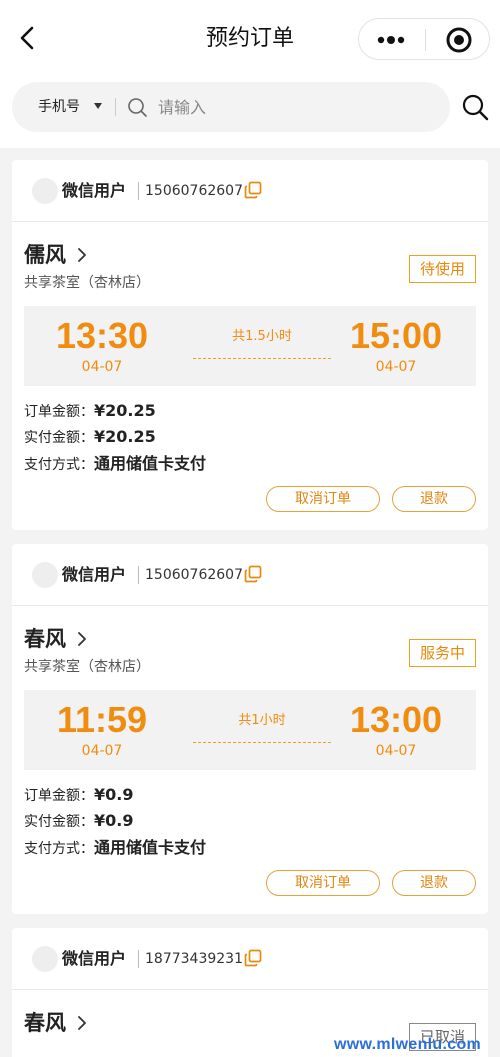 This screenshot has height=1057, width=500. I want to click on more-dots-icon, so click(391, 40).